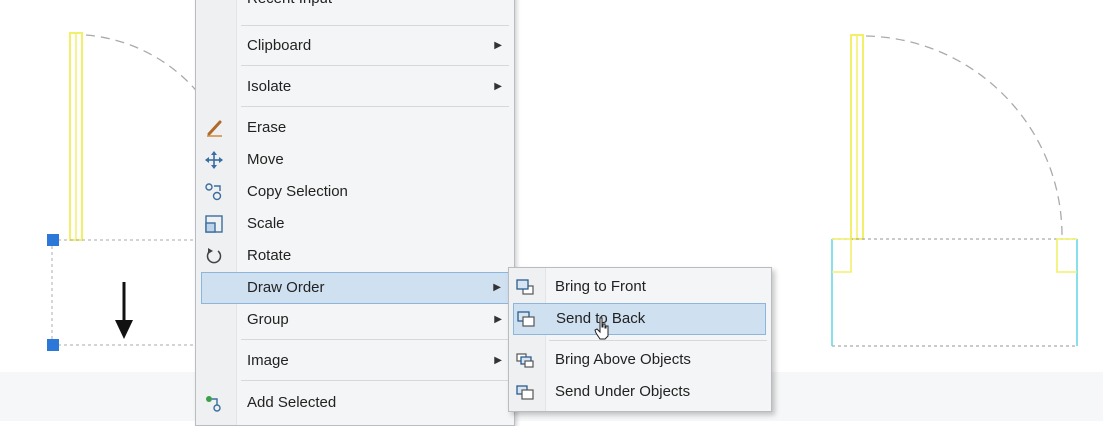 This screenshot has width=1103, height=426. Describe the element at coordinates (355, 224) in the screenshot. I see `menu-item-scale: Scale` at that location.